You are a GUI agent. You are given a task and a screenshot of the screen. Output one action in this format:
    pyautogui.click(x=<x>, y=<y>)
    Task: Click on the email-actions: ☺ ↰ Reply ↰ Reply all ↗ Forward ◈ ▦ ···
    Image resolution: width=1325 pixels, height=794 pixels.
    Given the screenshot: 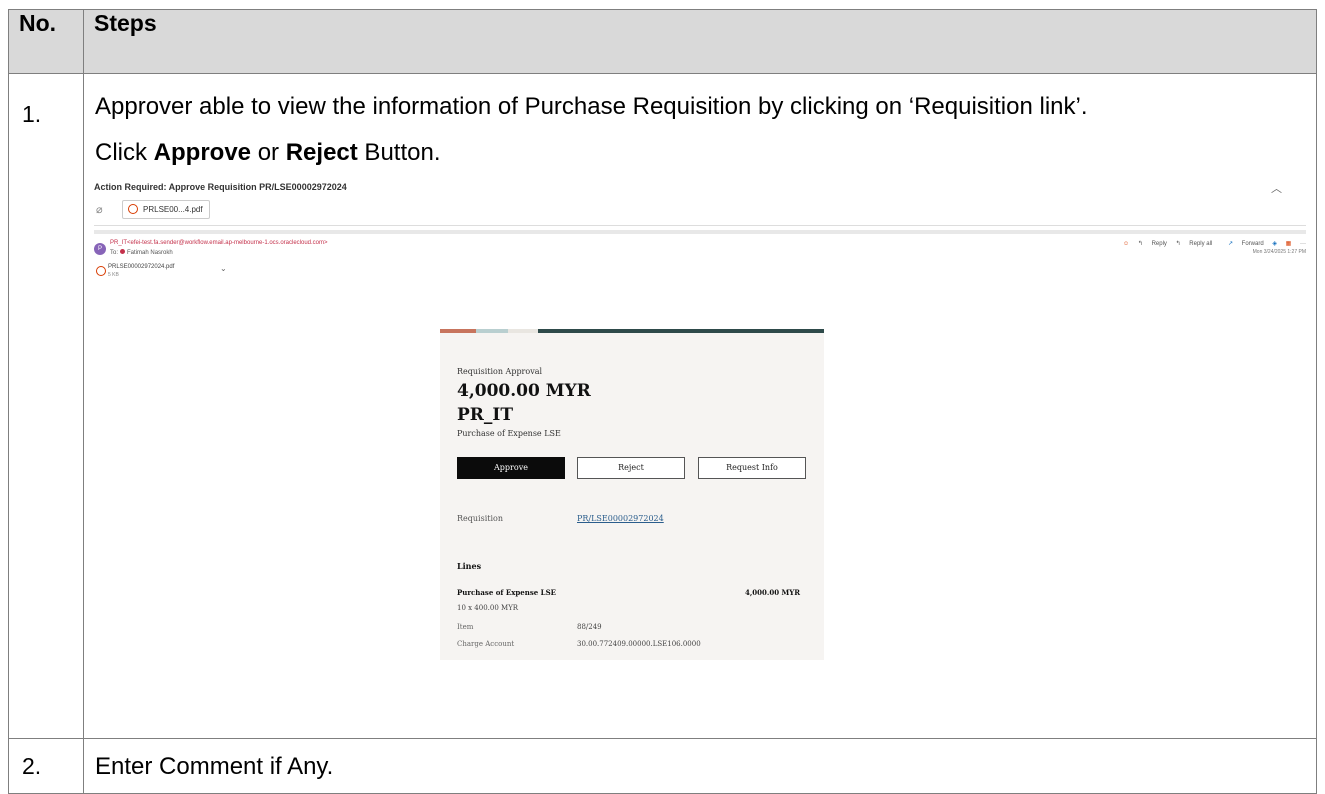 What is the action you would take?
    pyautogui.click(x=1211, y=243)
    